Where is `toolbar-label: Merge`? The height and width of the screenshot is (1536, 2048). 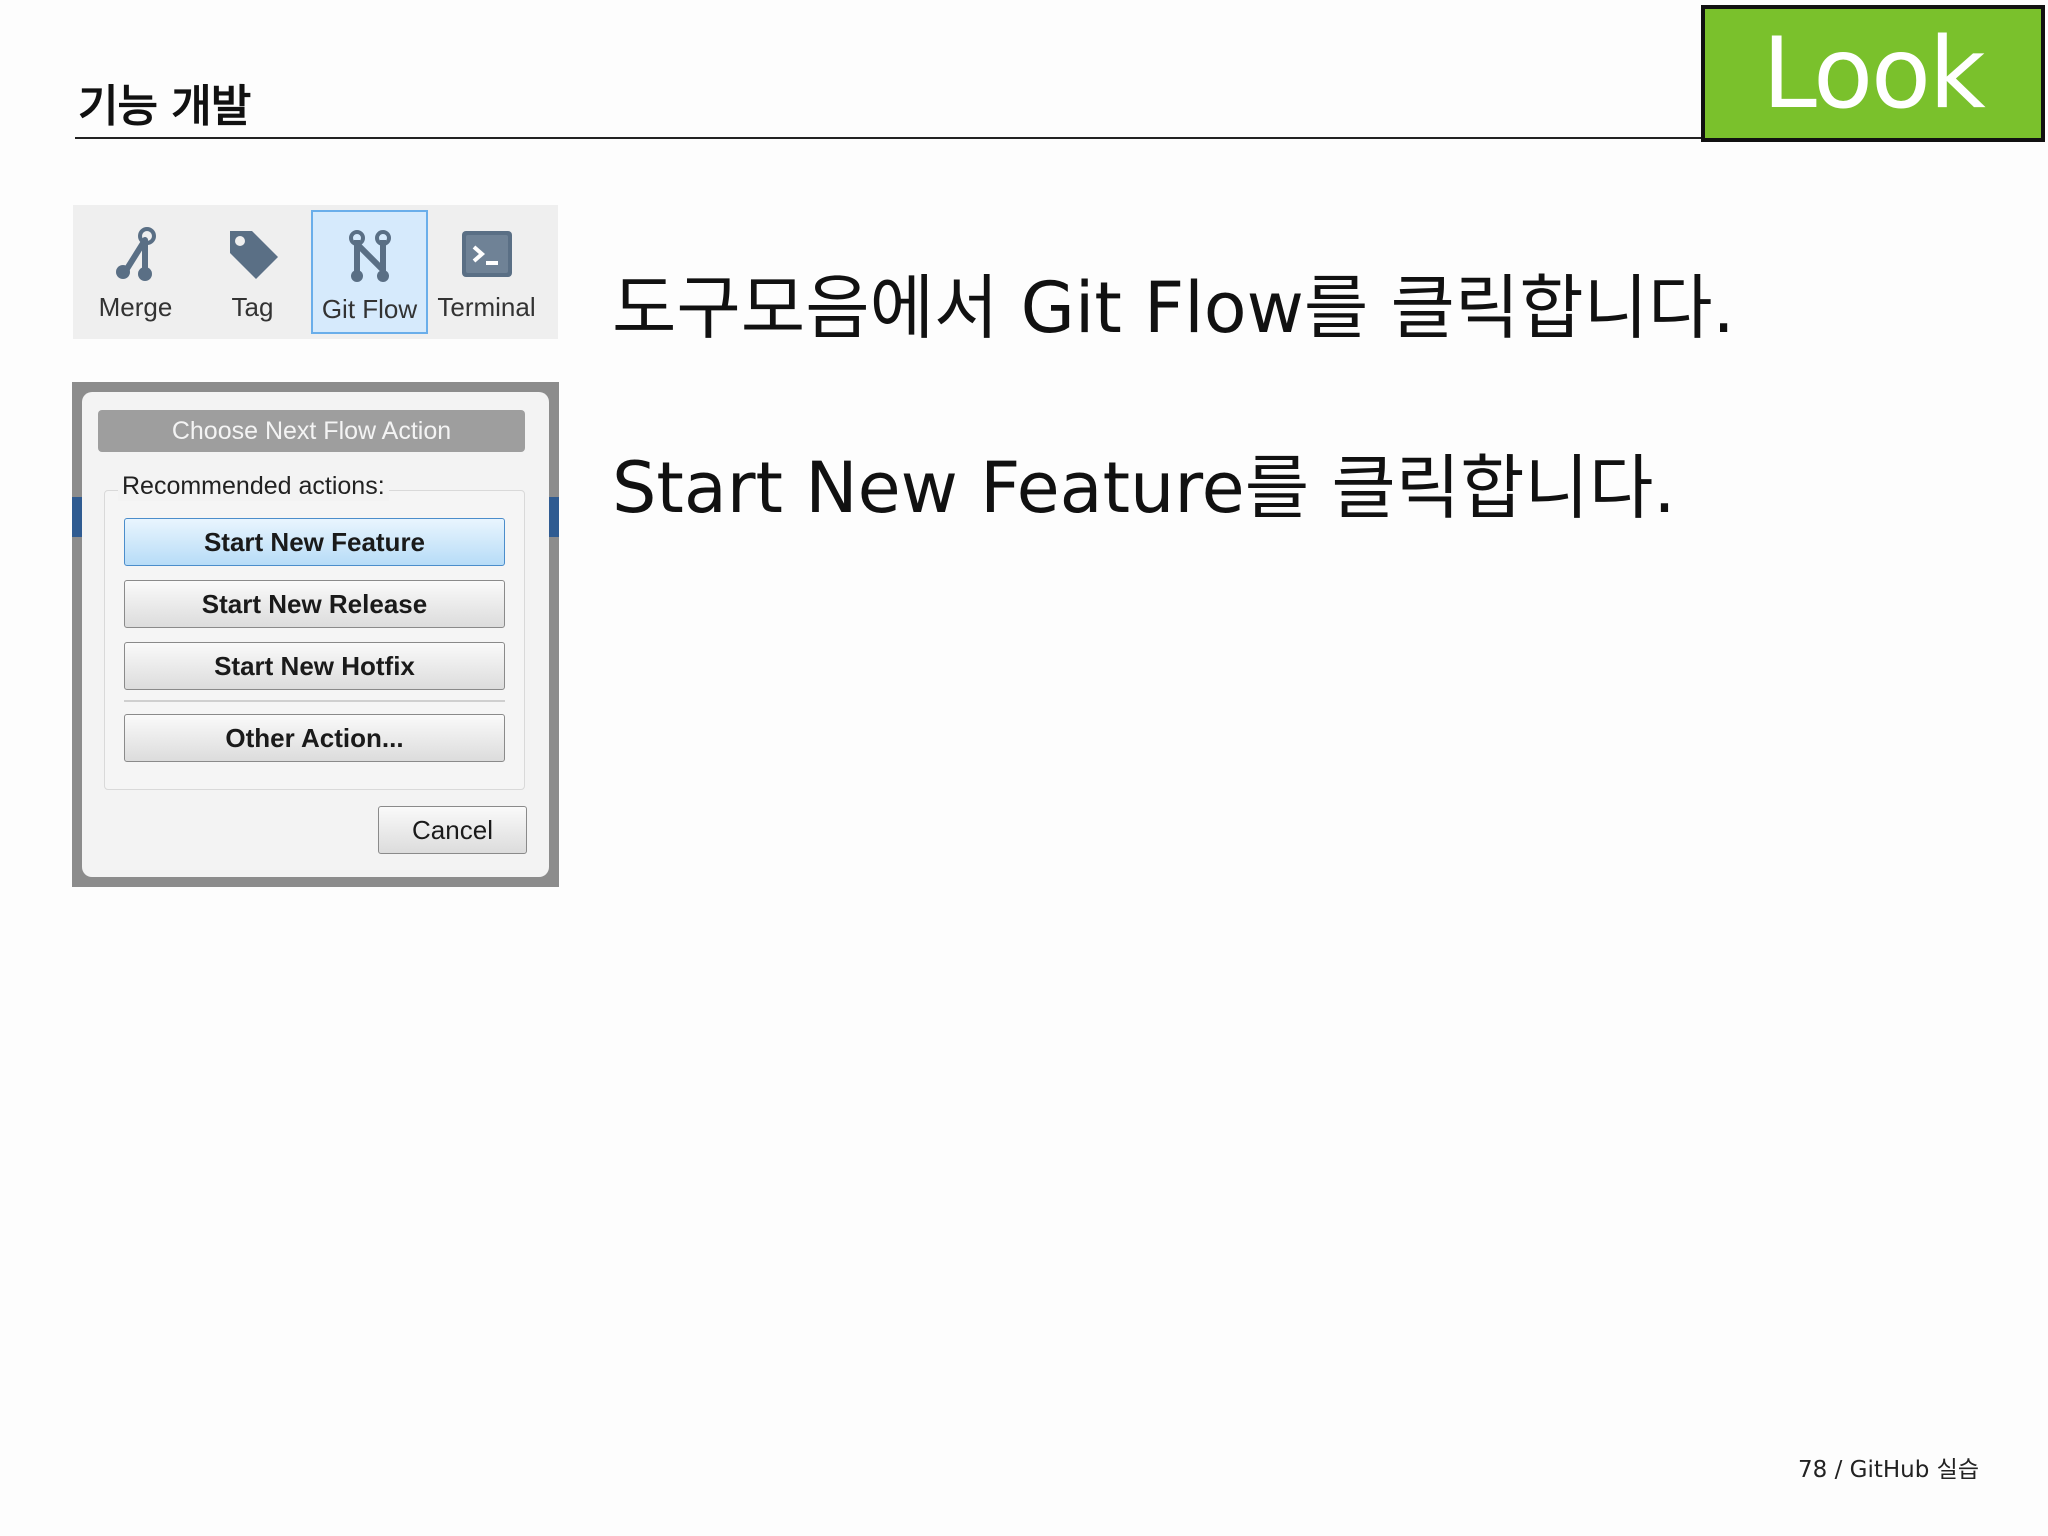 toolbar-label: Merge is located at coordinates (135, 307).